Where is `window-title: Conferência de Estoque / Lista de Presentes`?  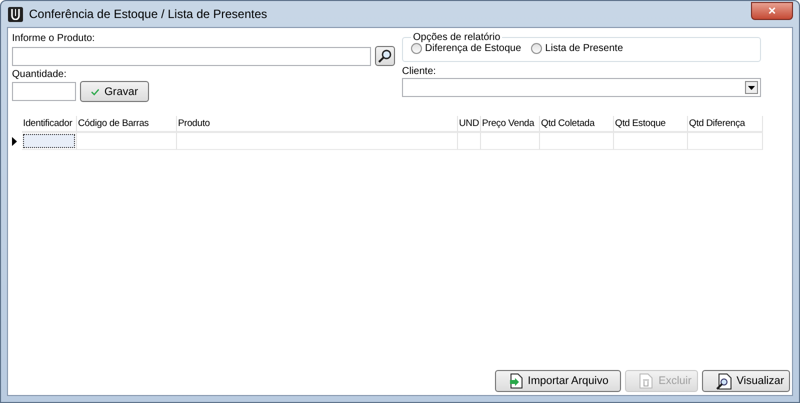 window-title: Conferência de Estoque / Lista de Presentes is located at coordinates (148, 14).